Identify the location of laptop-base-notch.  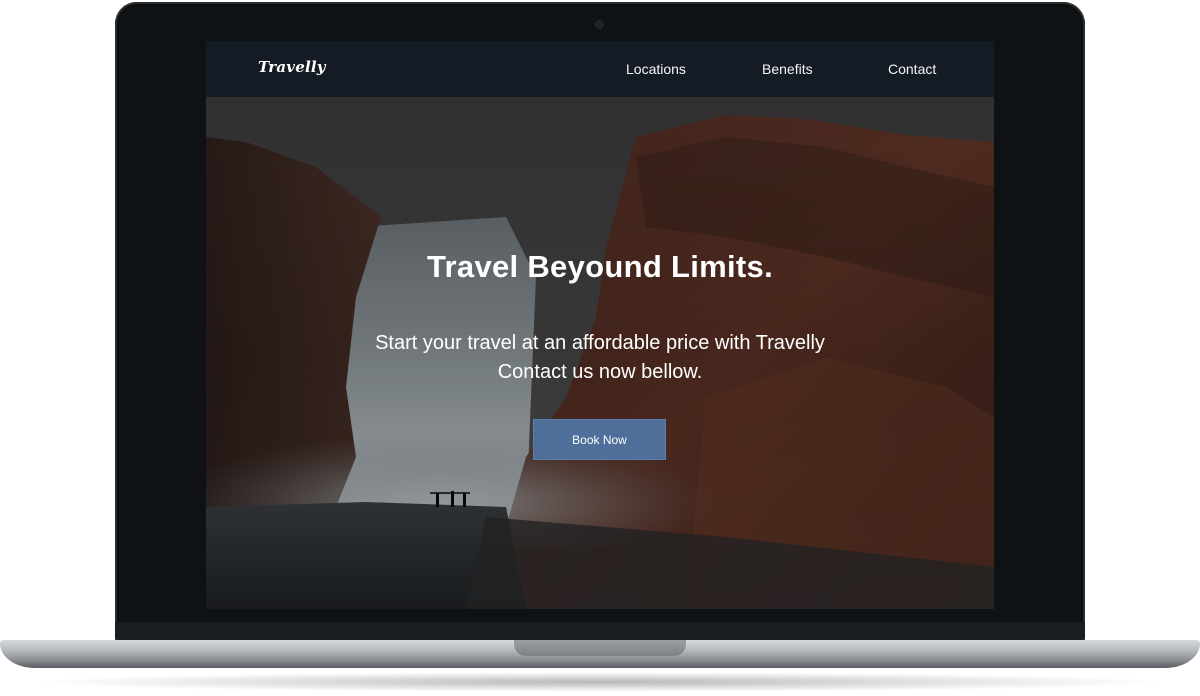
(600, 648).